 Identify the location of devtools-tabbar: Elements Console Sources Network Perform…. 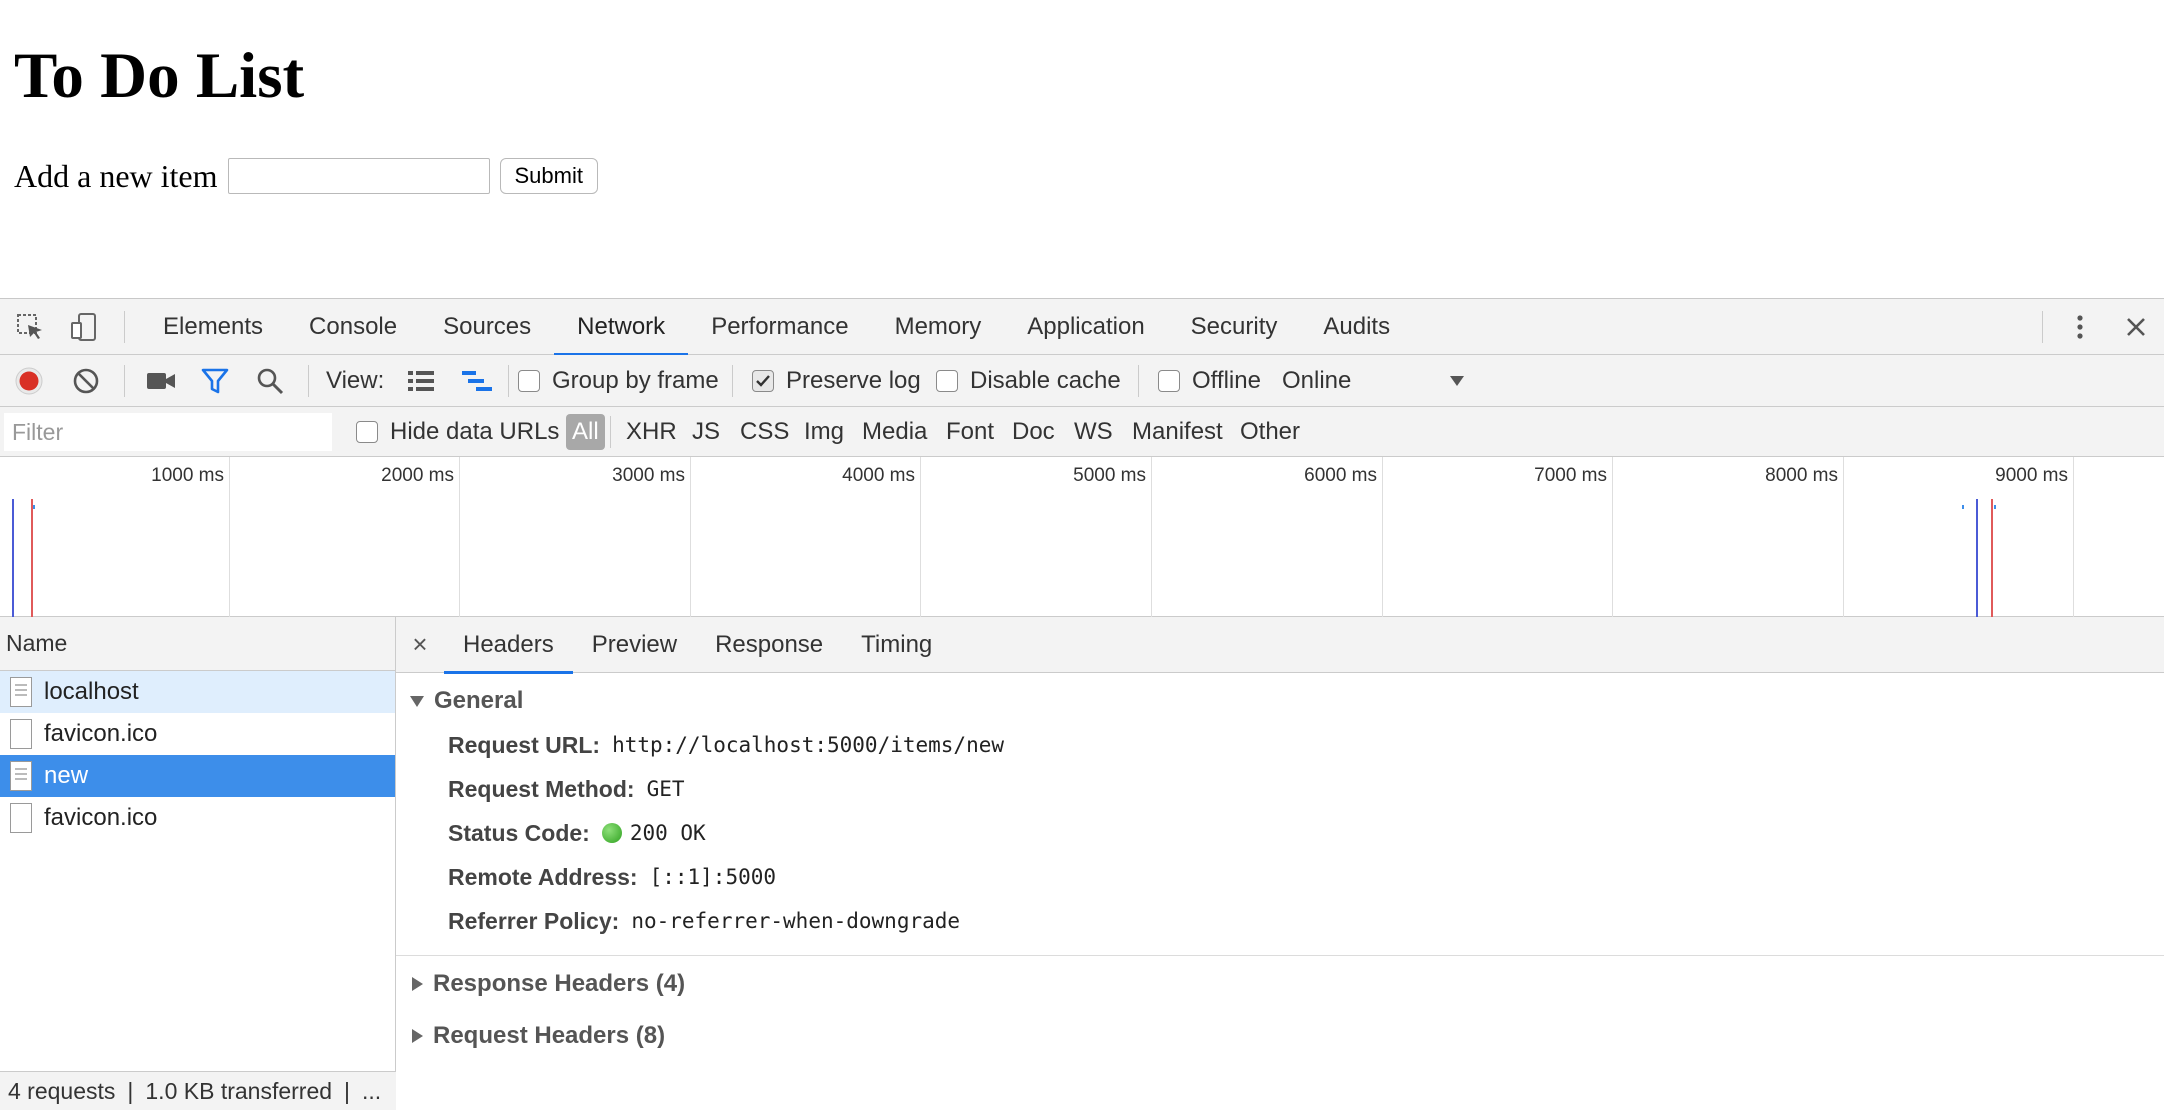
(1082, 327).